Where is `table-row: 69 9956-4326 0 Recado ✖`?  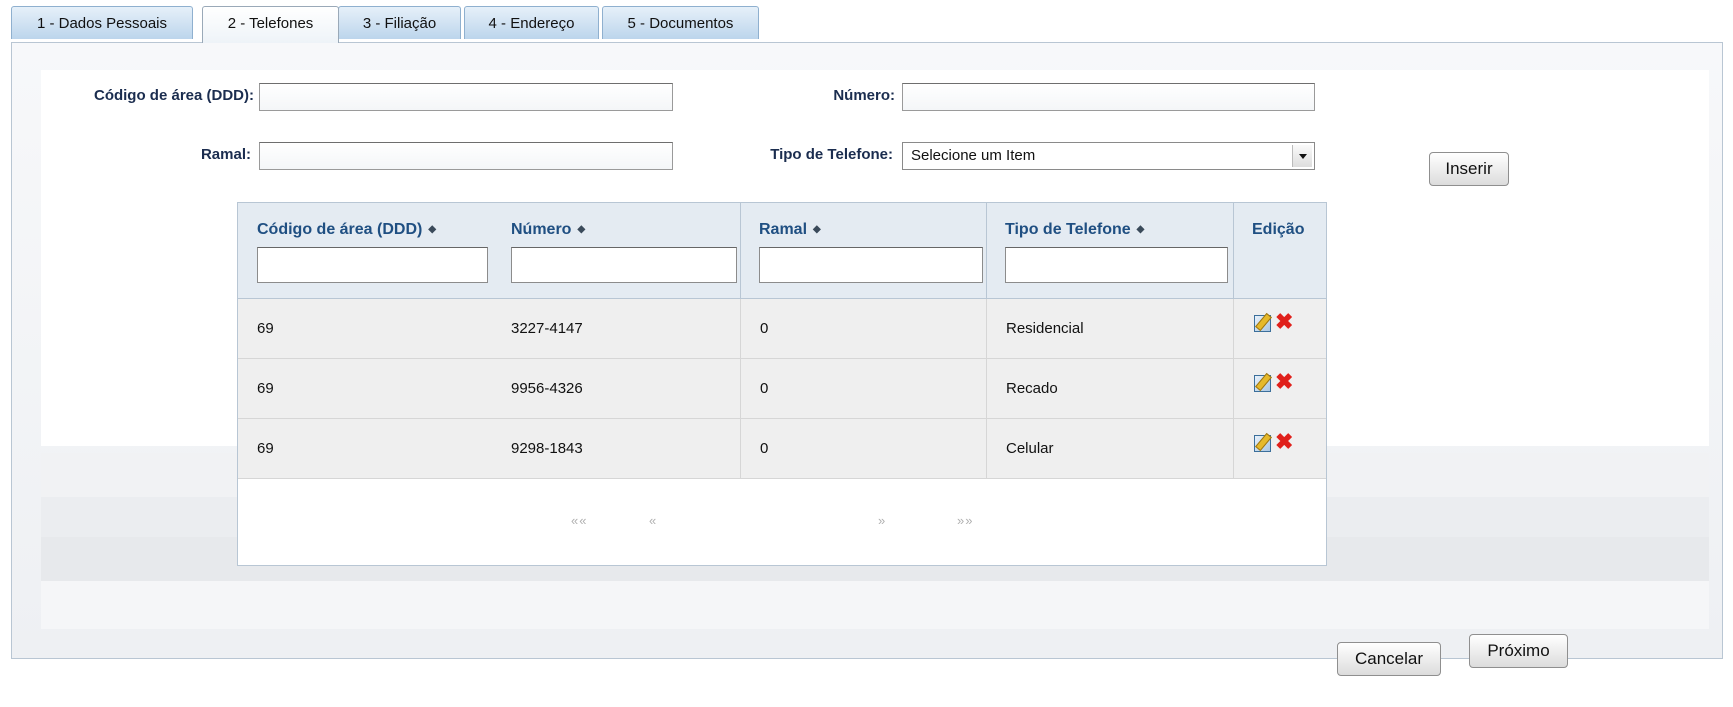
table-row: 69 9956-4326 0 Recado ✖ is located at coordinates (782, 389).